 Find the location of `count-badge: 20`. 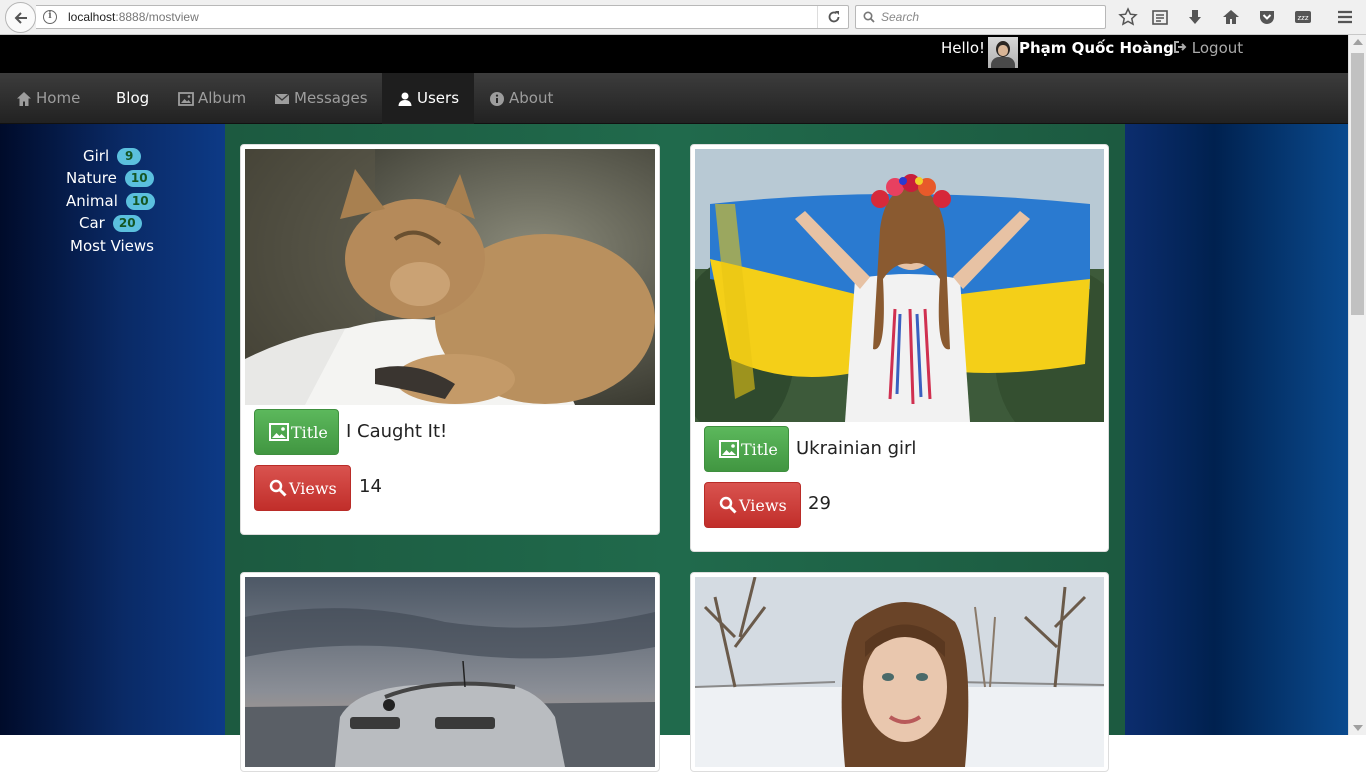

count-badge: 20 is located at coordinates (127, 223).